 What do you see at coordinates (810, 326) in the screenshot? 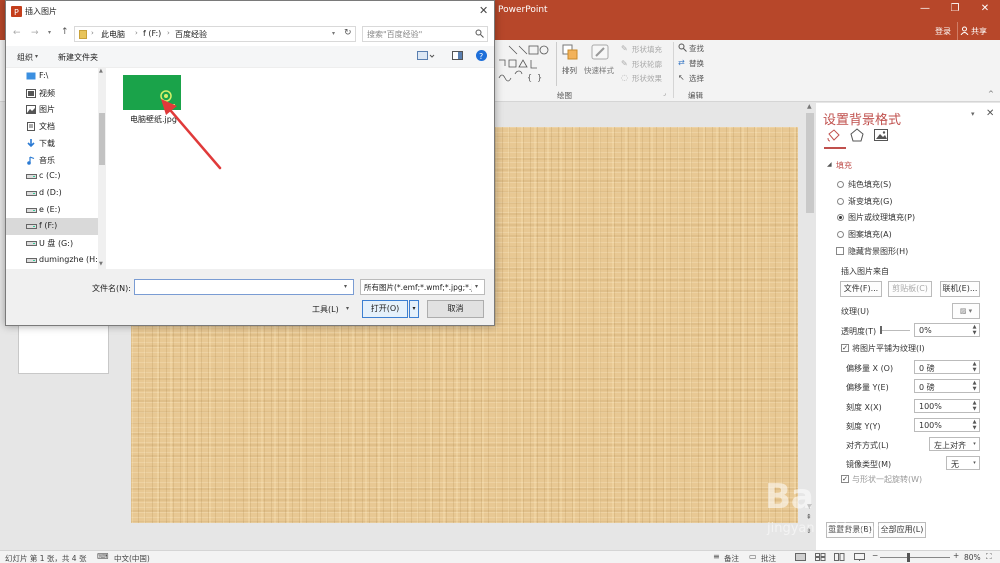
I see `slide-scrollbar: ▲ ▼ ⇞ ⇟` at bounding box center [810, 326].